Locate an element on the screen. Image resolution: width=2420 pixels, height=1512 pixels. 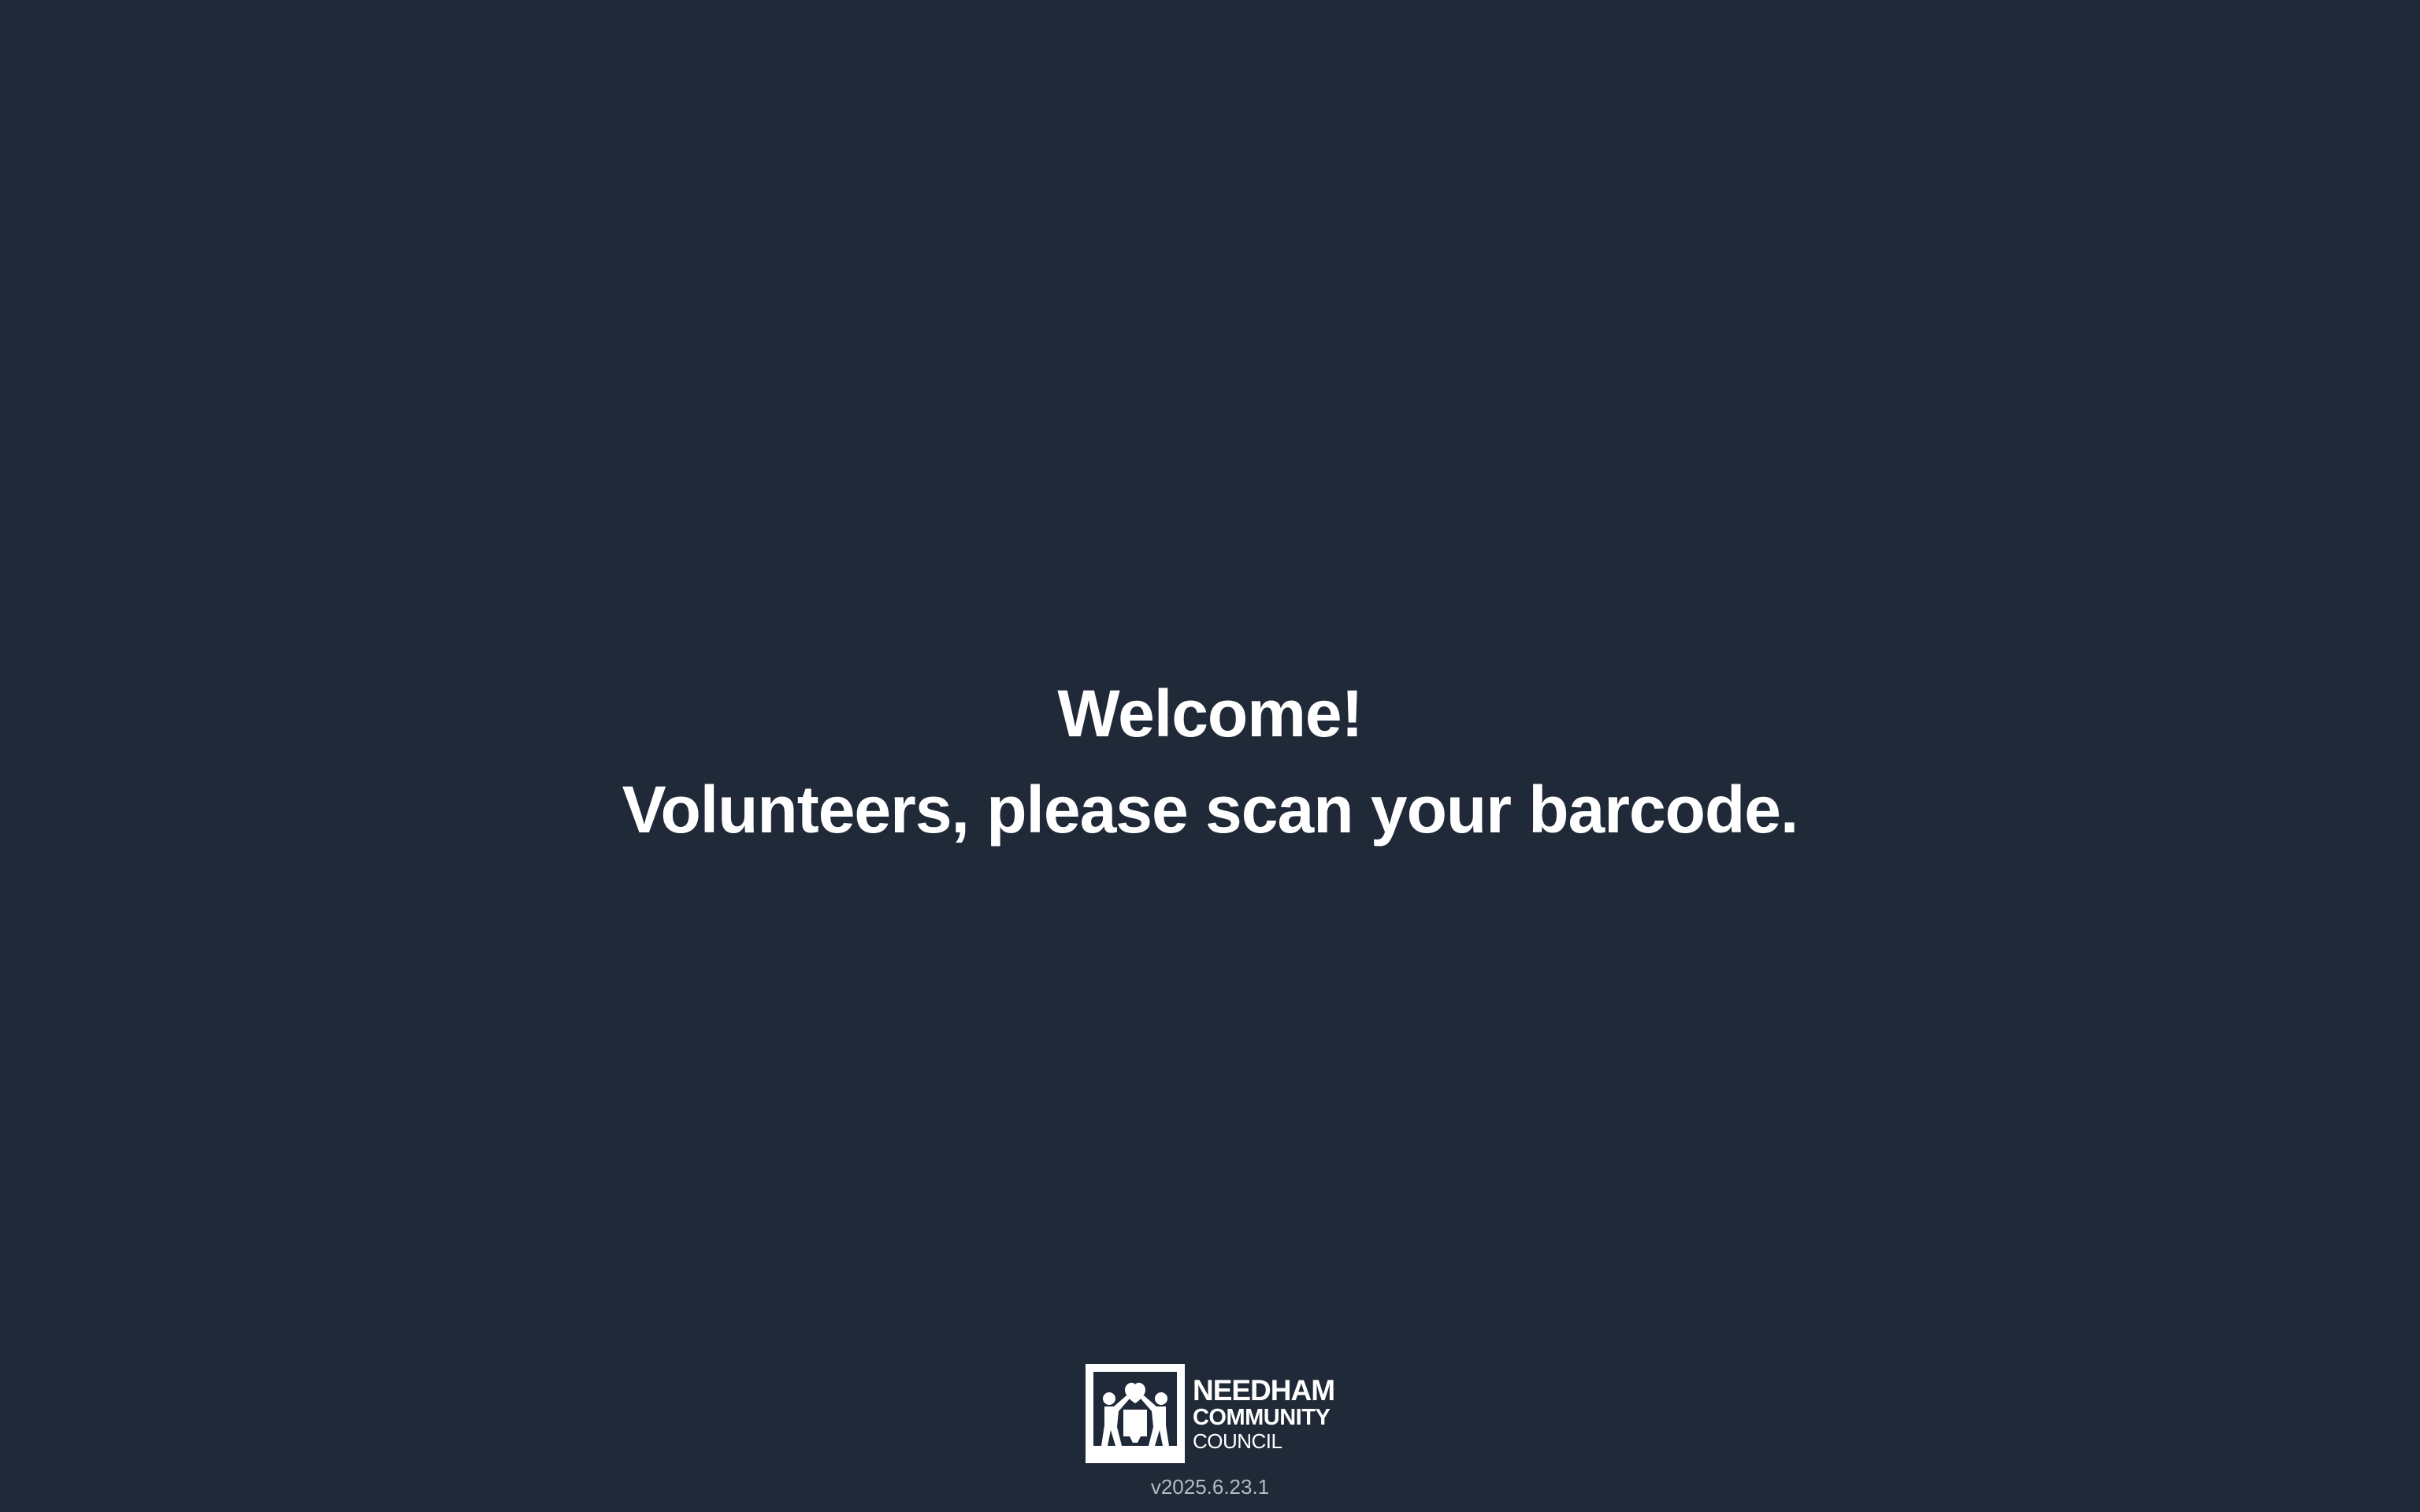
organization-name: NEEDHAM COMMUNITY COUNCIL is located at coordinates (1263, 1413).